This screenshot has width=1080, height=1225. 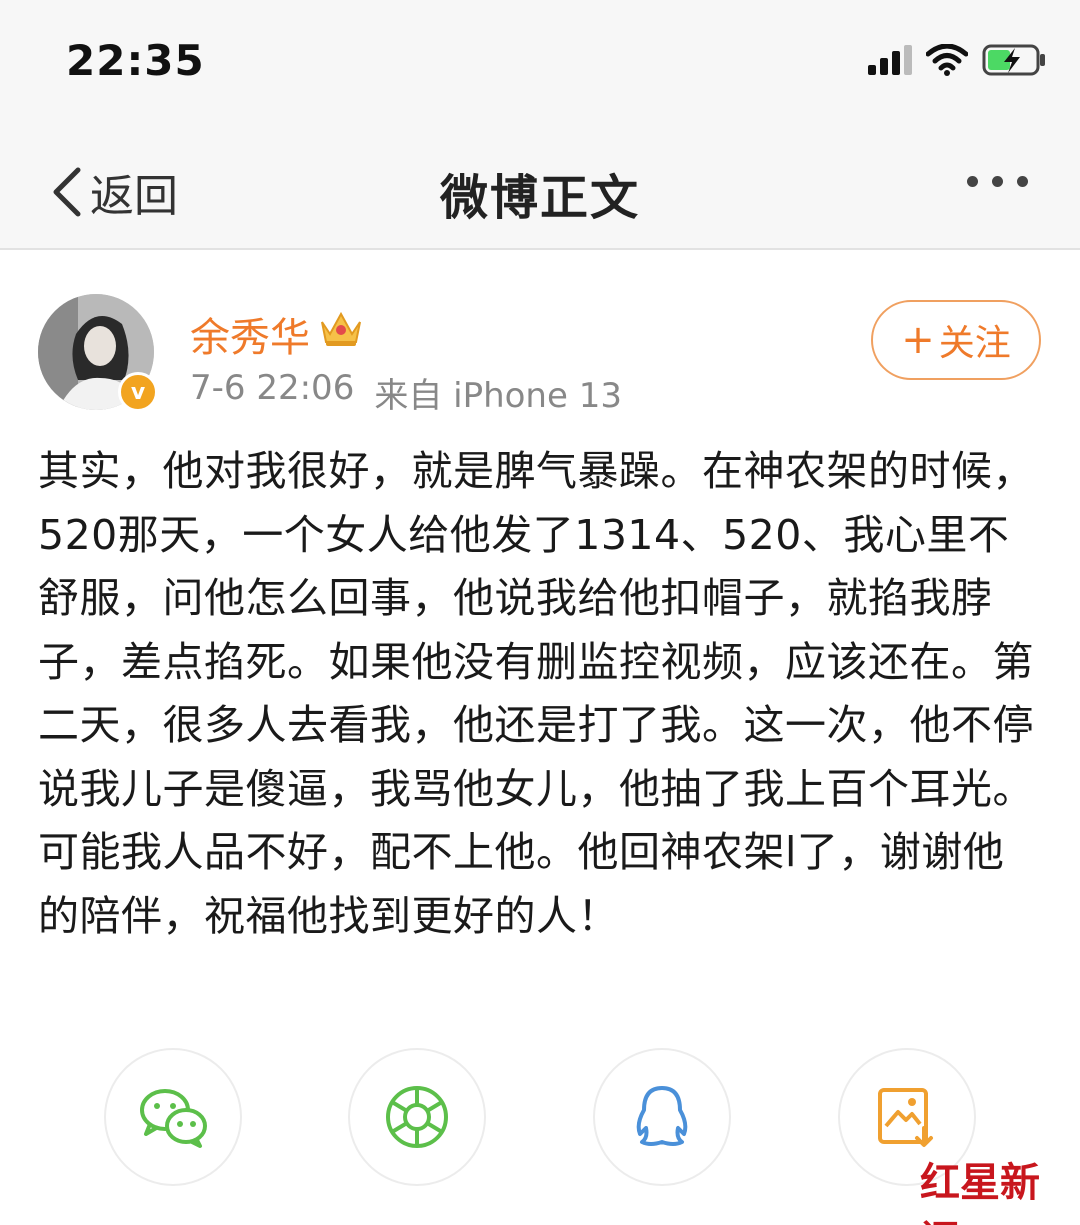 I want to click on status-icons, so click(x=957, y=60).